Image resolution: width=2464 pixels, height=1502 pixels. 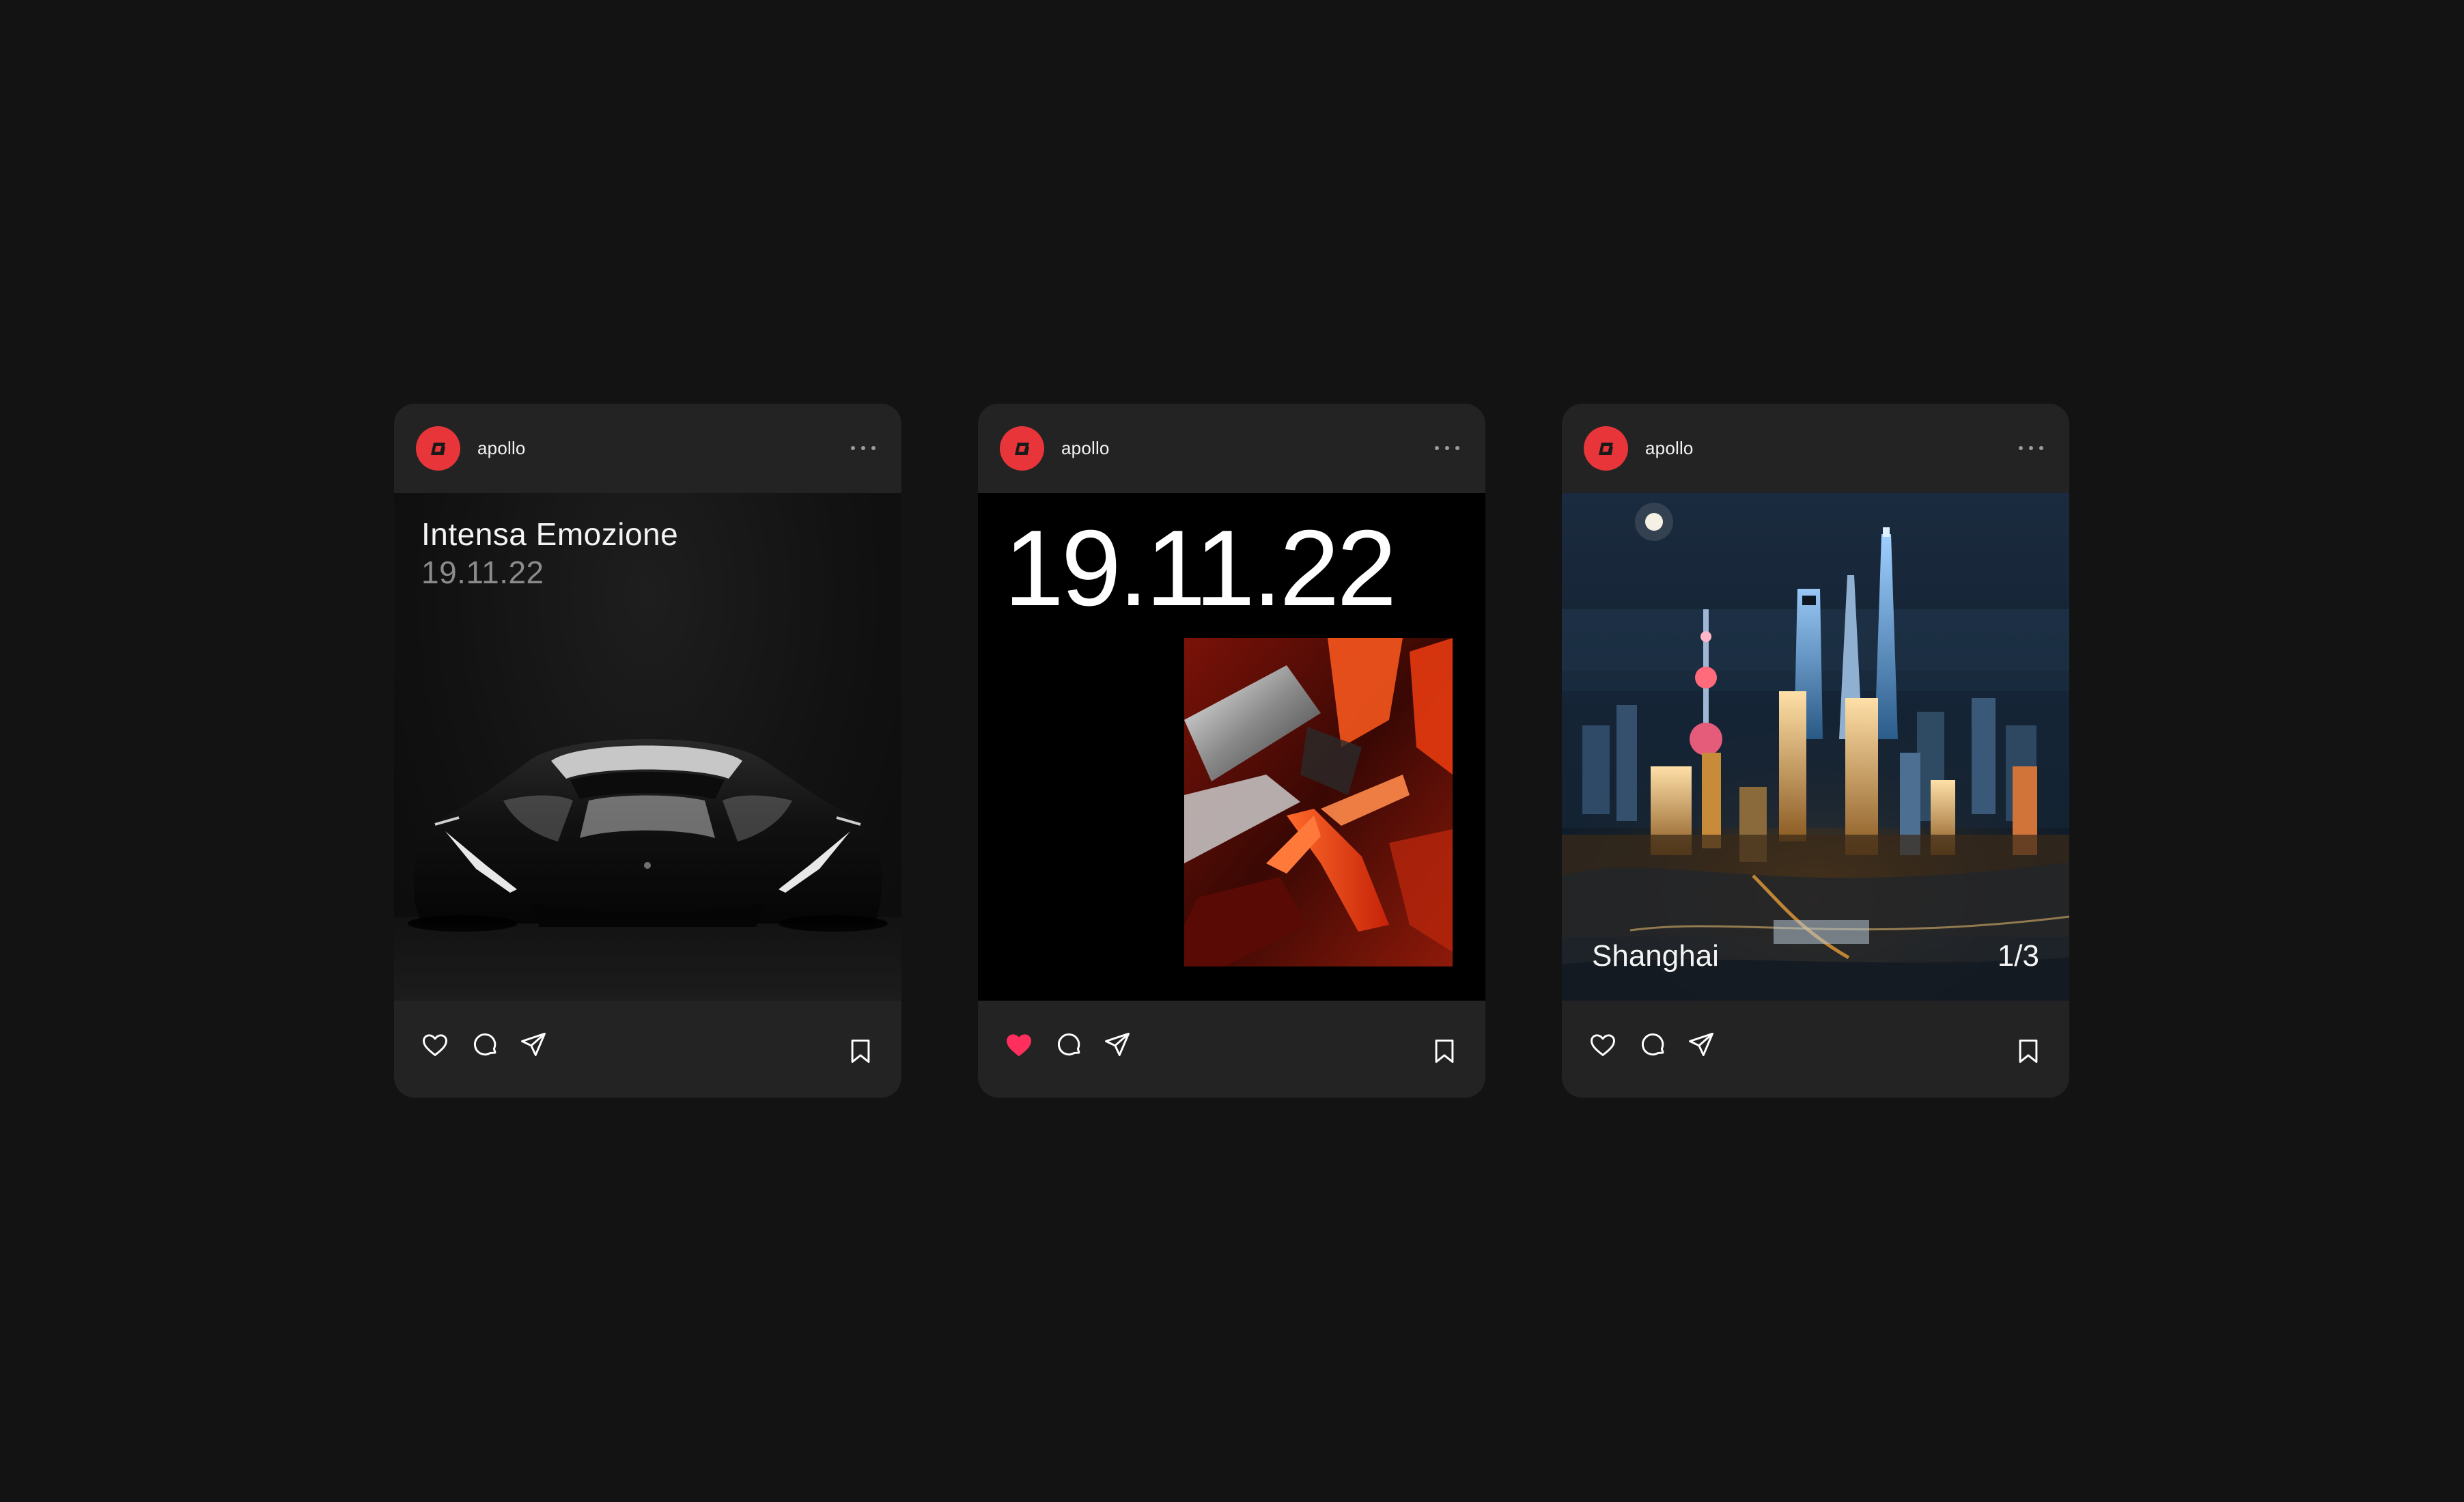 I want to click on post-caption: Shanghai, so click(x=1656, y=956).